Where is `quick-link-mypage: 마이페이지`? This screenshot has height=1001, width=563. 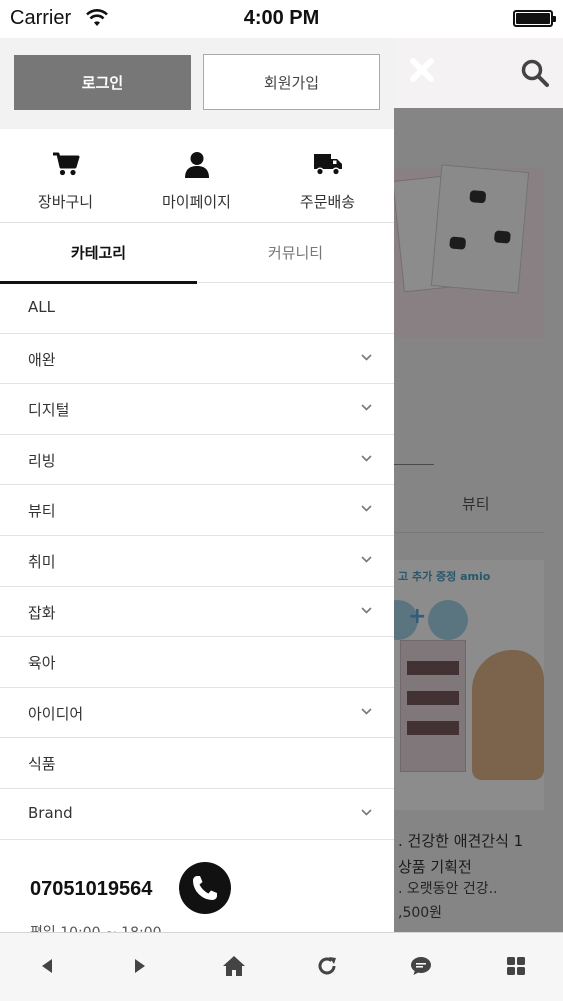
quick-link-mypage: 마이페이지 is located at coordinates (196, 175).